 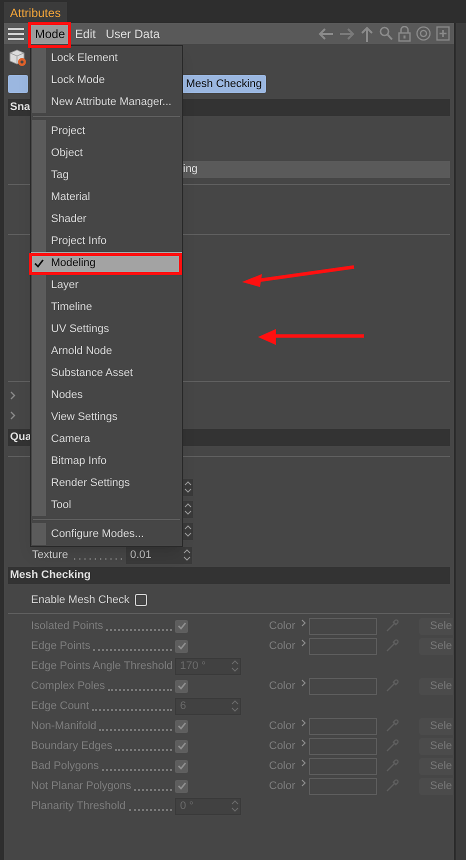 I want to click on menu-item: Render Settings, so click(x=106, y=483).